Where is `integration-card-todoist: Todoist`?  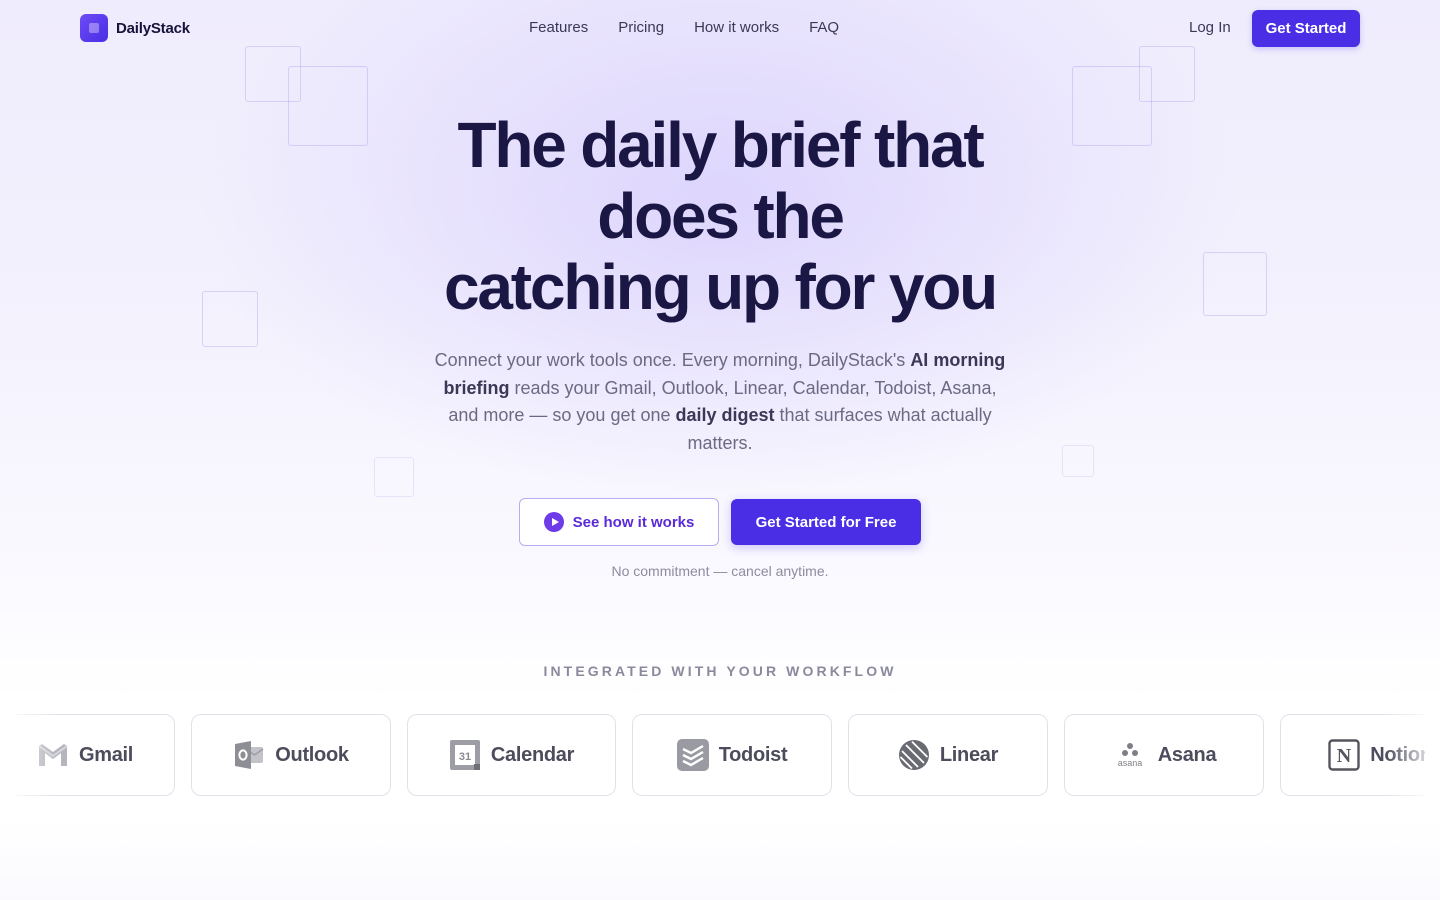
integration-card-todoist: Todoist is located at coordinates (732, 755).